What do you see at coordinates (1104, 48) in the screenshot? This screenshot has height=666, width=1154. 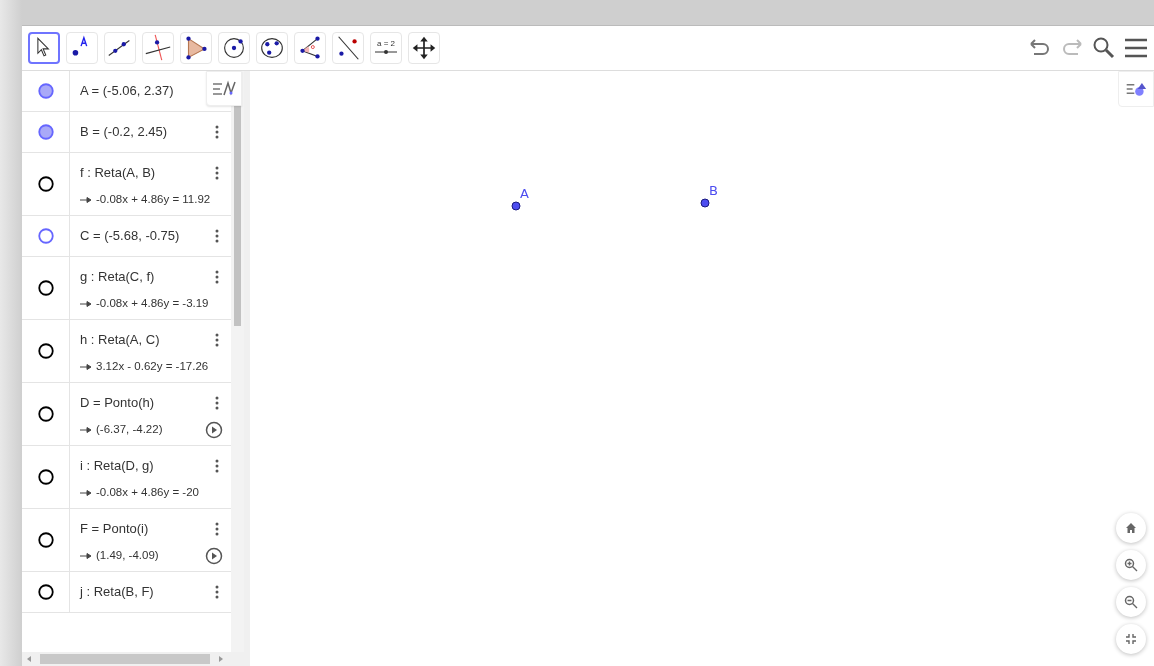 I see `search-button` at bounding box center [1104, 48].